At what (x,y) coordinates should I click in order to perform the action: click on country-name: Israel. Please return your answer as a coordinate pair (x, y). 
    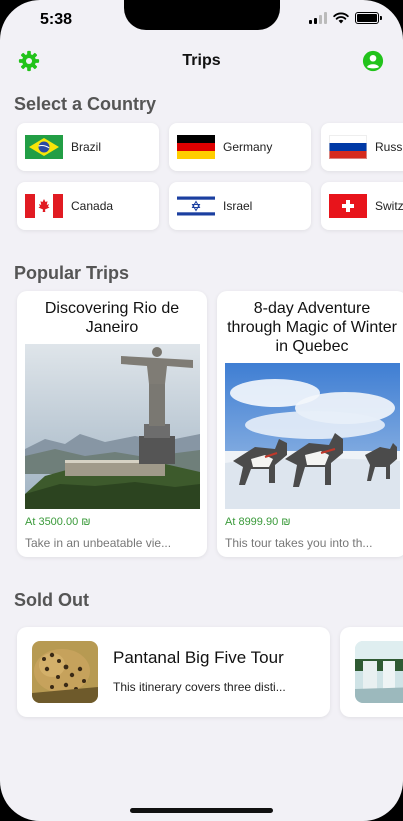
    Looking at the image, I should click on (238, 206).